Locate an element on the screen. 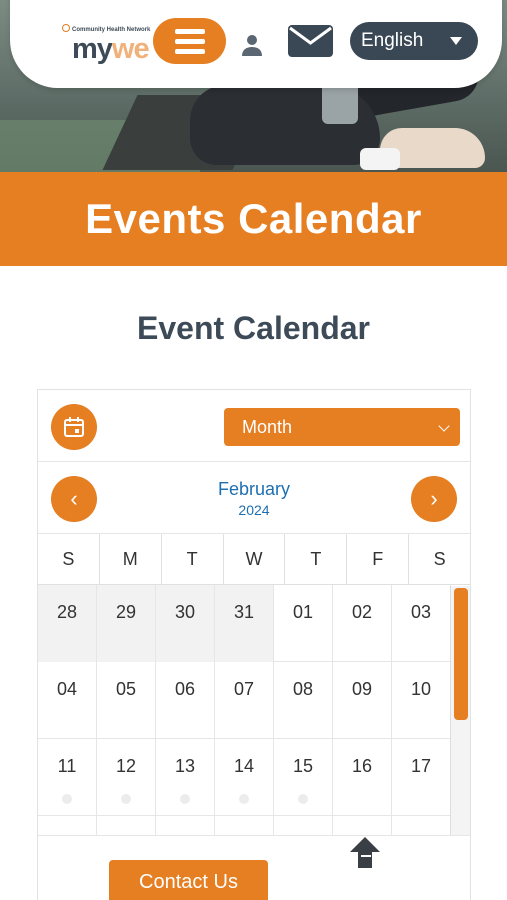 The image size is (507, 900). weekday-header: S M T W T F S is located at coordinates (254, 559).